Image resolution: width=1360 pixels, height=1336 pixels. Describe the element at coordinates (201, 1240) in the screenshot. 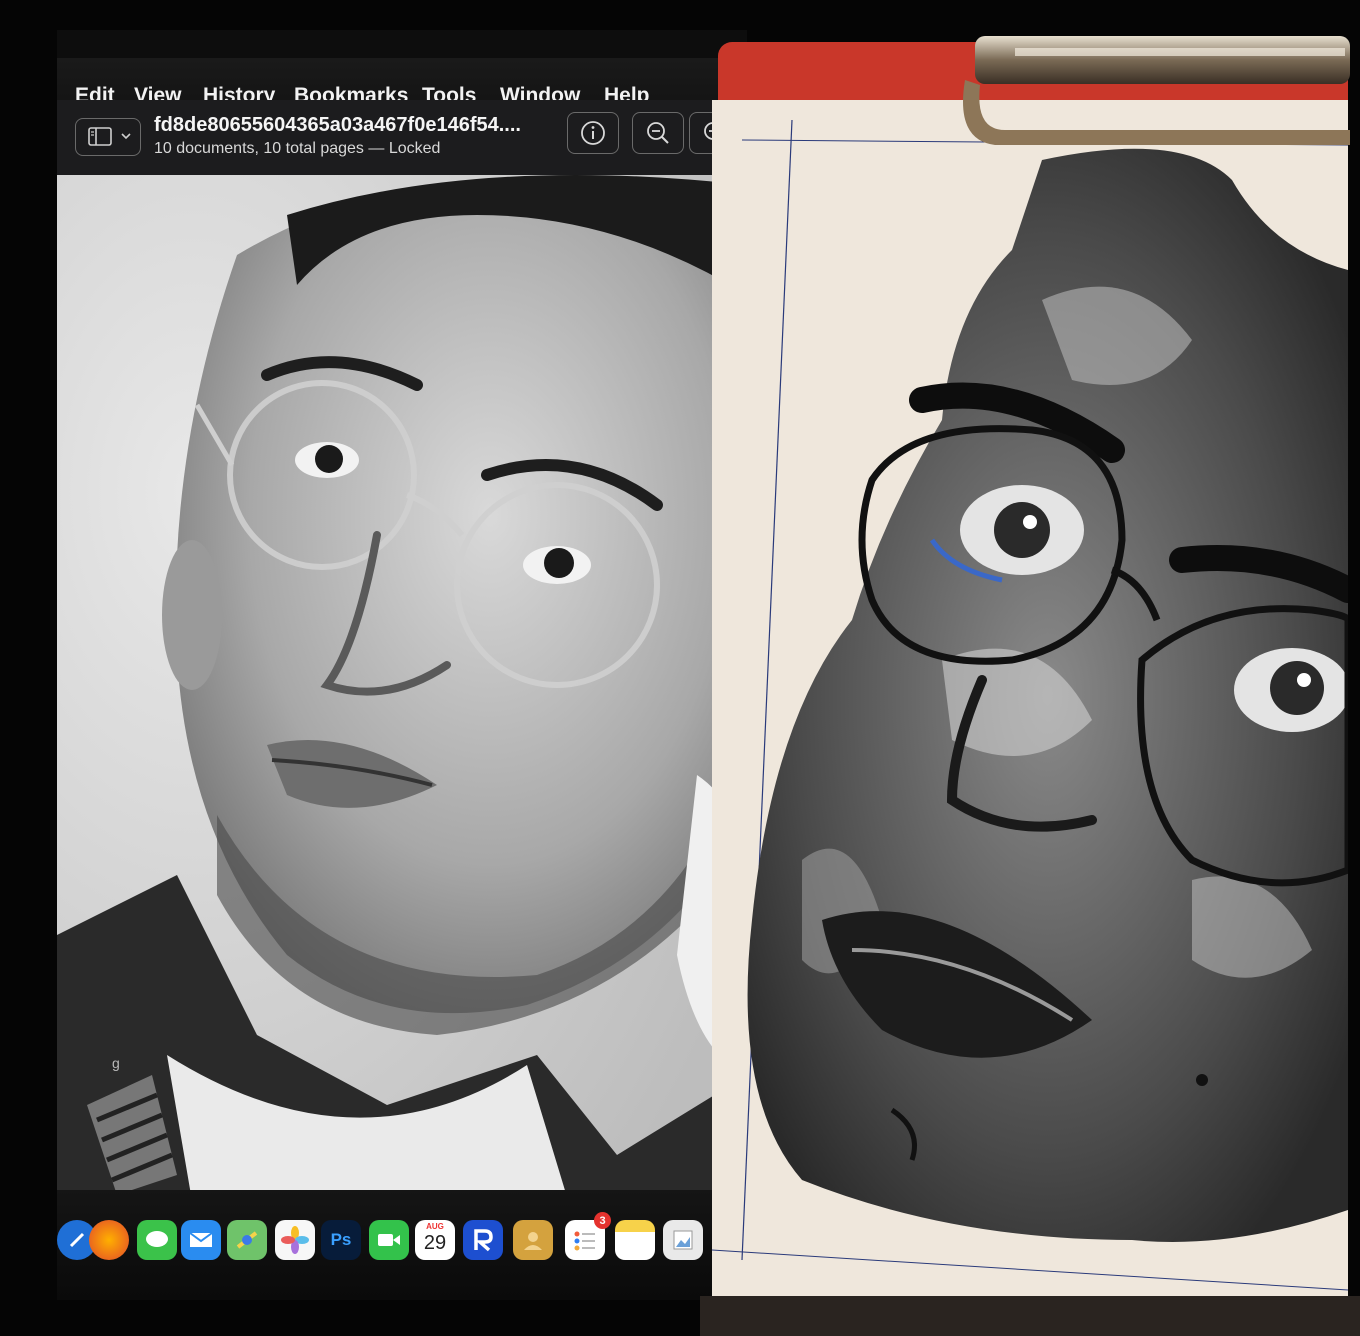

I see `mail-icon` at that location.